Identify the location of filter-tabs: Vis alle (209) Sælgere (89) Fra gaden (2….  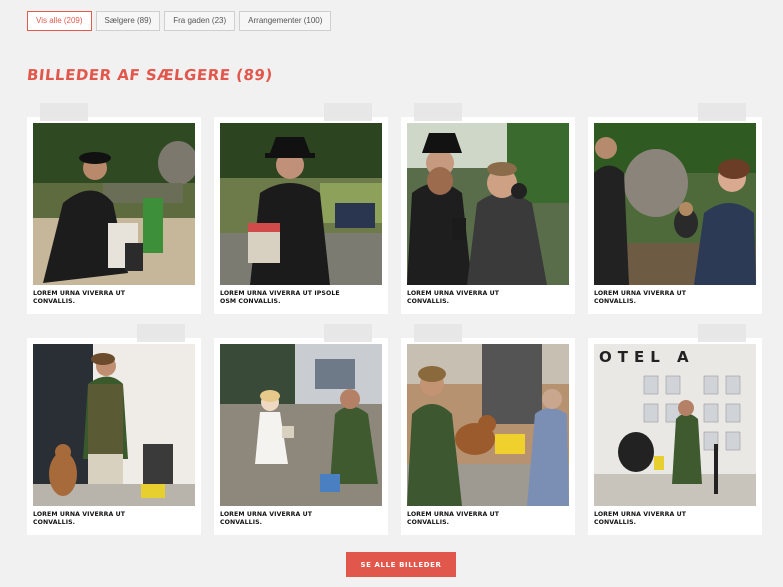
(179, 21).